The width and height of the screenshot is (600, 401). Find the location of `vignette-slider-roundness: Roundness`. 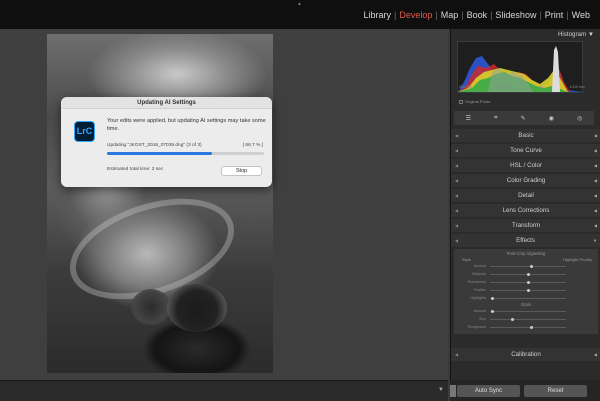

vignette-slider-roundness: Roundness is located at coordinates (525, 282).